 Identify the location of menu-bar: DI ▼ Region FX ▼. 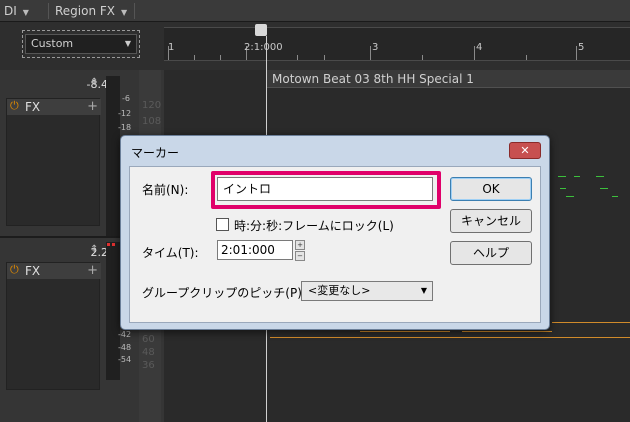
(315, 11).